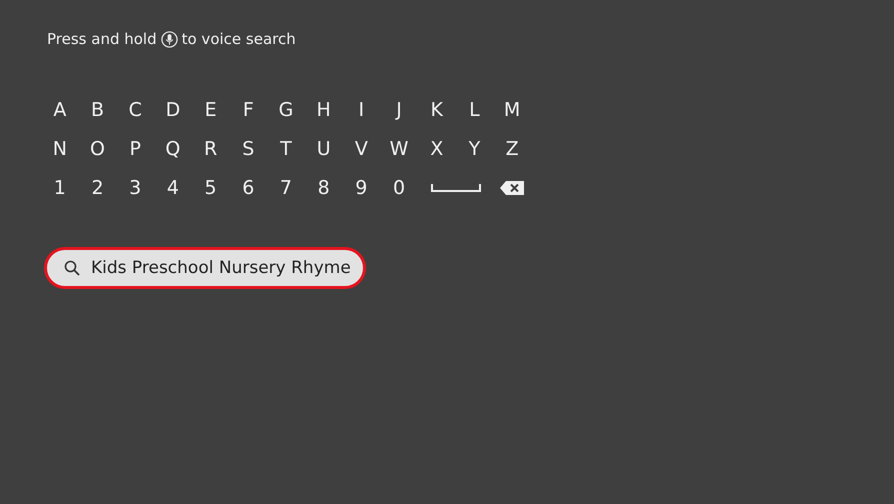  Describe the element at coordinates (248, 109) in the screenshot. I see `keyboard-key: F` at that location.